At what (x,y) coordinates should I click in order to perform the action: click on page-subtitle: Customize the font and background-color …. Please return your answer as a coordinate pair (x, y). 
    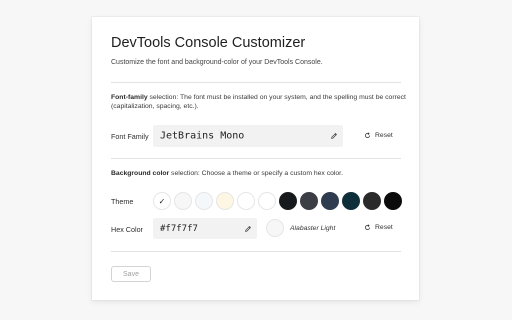
    Looking at the image, I should click on (217, 62).